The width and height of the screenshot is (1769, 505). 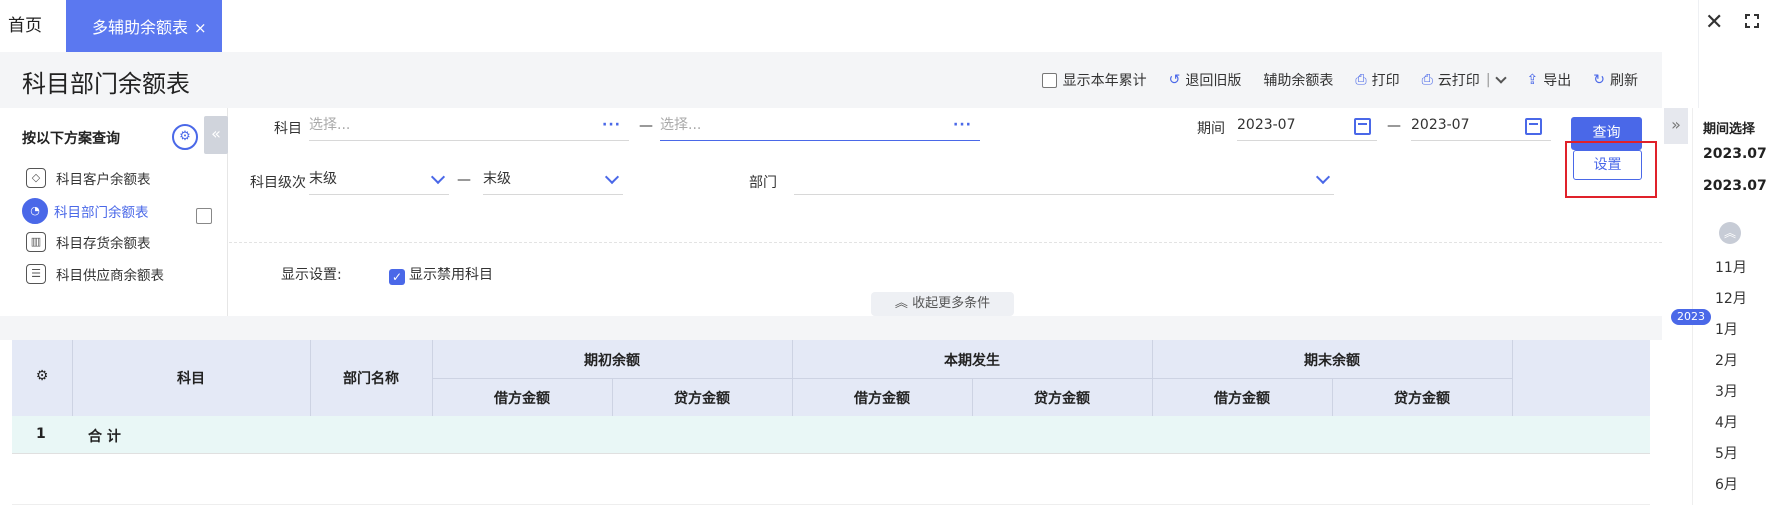 What do you see at coordinates (1735, 154) in the screenshot?
I see `period-panel-from: 2023.07` at bounding box center [1735, 154].